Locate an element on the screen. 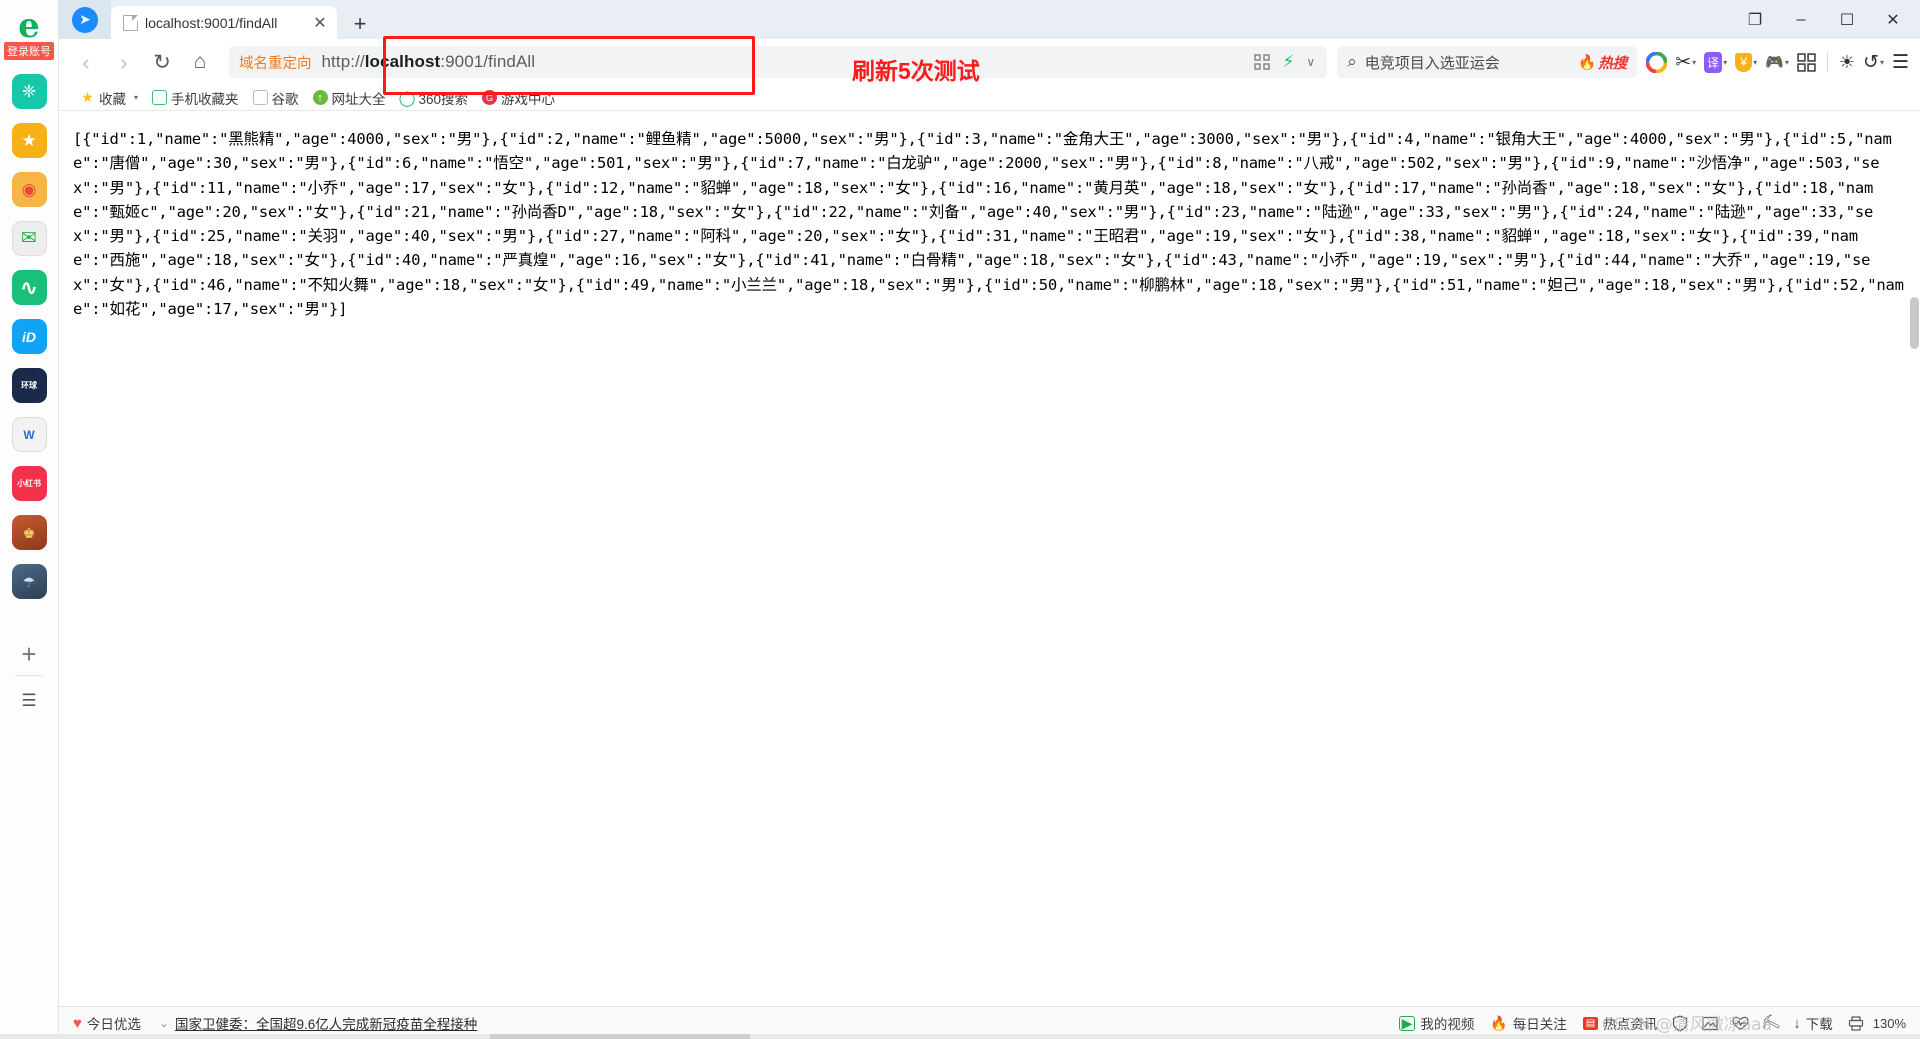 The width and height of the screenshot is (1920, 1039). sidebar-app-cloud: ∿ is located at coordinates (29, 287).